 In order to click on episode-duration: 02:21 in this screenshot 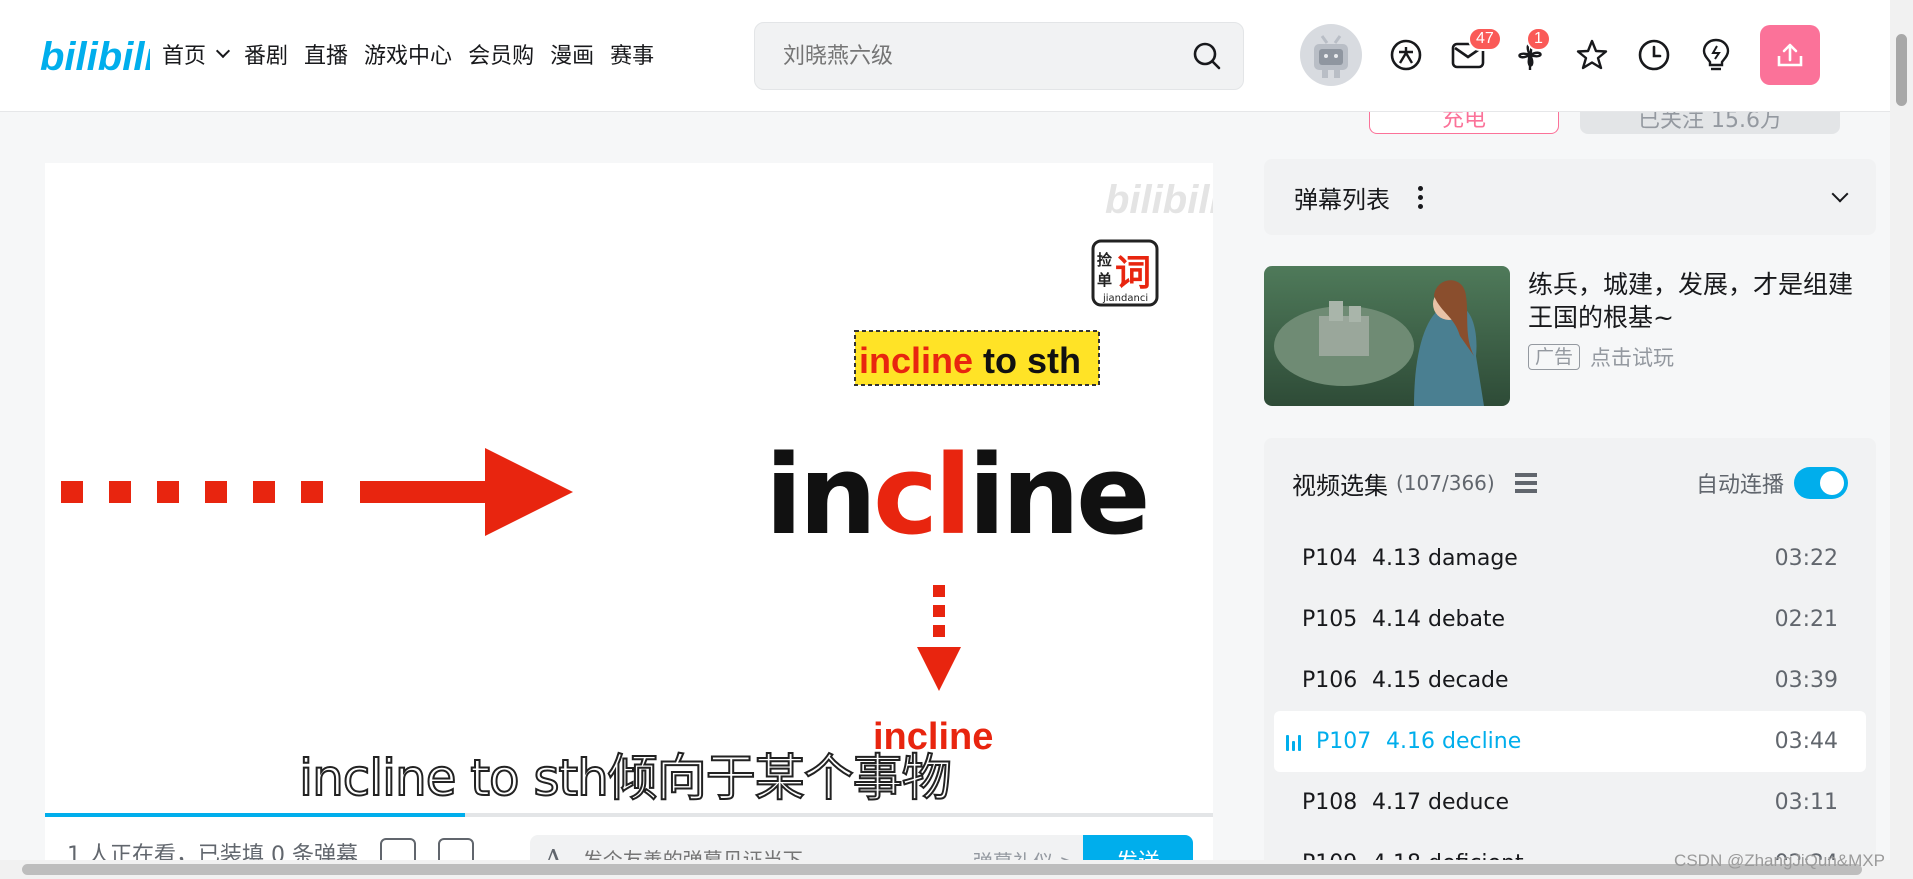, I will do `click(1806, 619)`.